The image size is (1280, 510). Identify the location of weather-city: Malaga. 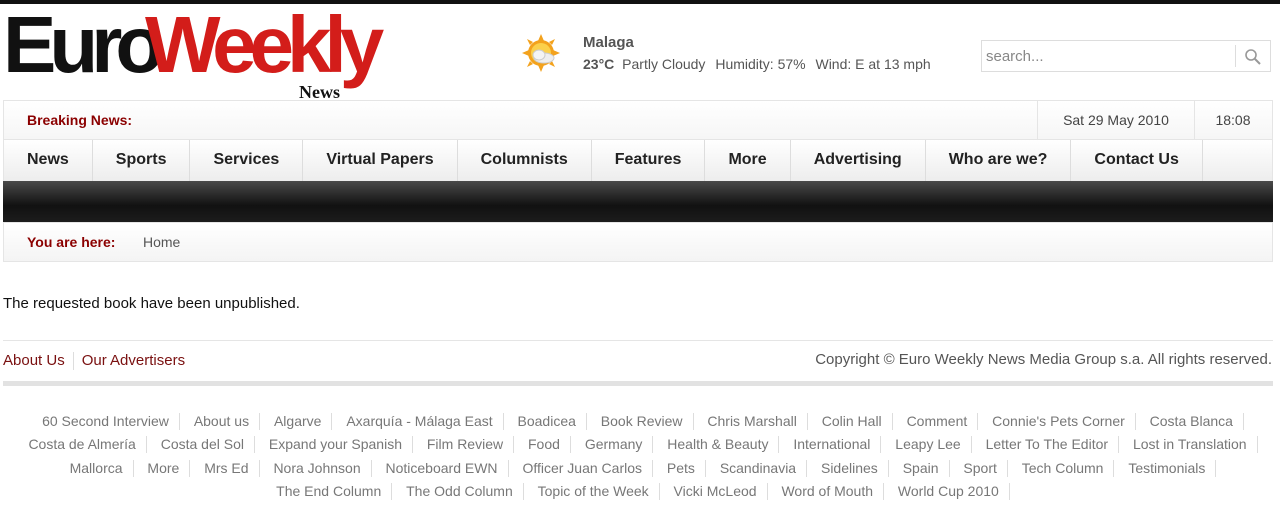
(608, 42).